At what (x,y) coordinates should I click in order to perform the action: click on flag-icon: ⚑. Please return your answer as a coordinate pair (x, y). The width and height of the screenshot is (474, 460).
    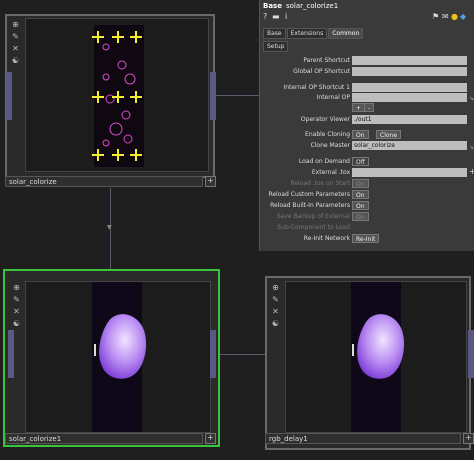
    Looking at the image, I should click on (435, 16).